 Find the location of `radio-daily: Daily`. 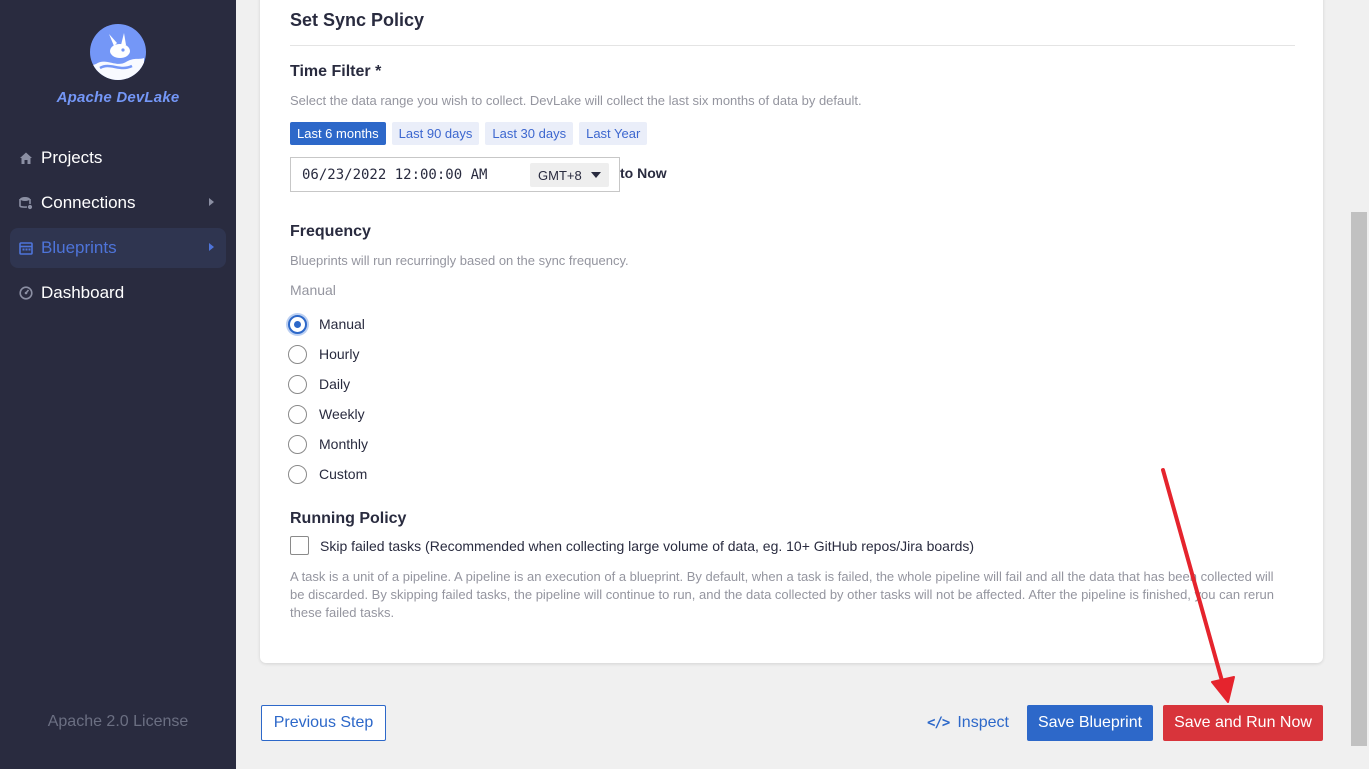

radio-daily: Daily is located at coordinates (328, 384).